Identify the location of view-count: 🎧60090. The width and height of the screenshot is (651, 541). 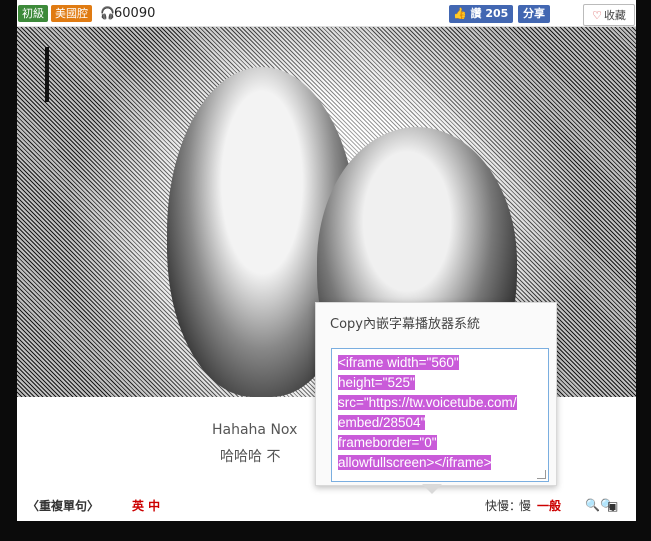
(127, 13).